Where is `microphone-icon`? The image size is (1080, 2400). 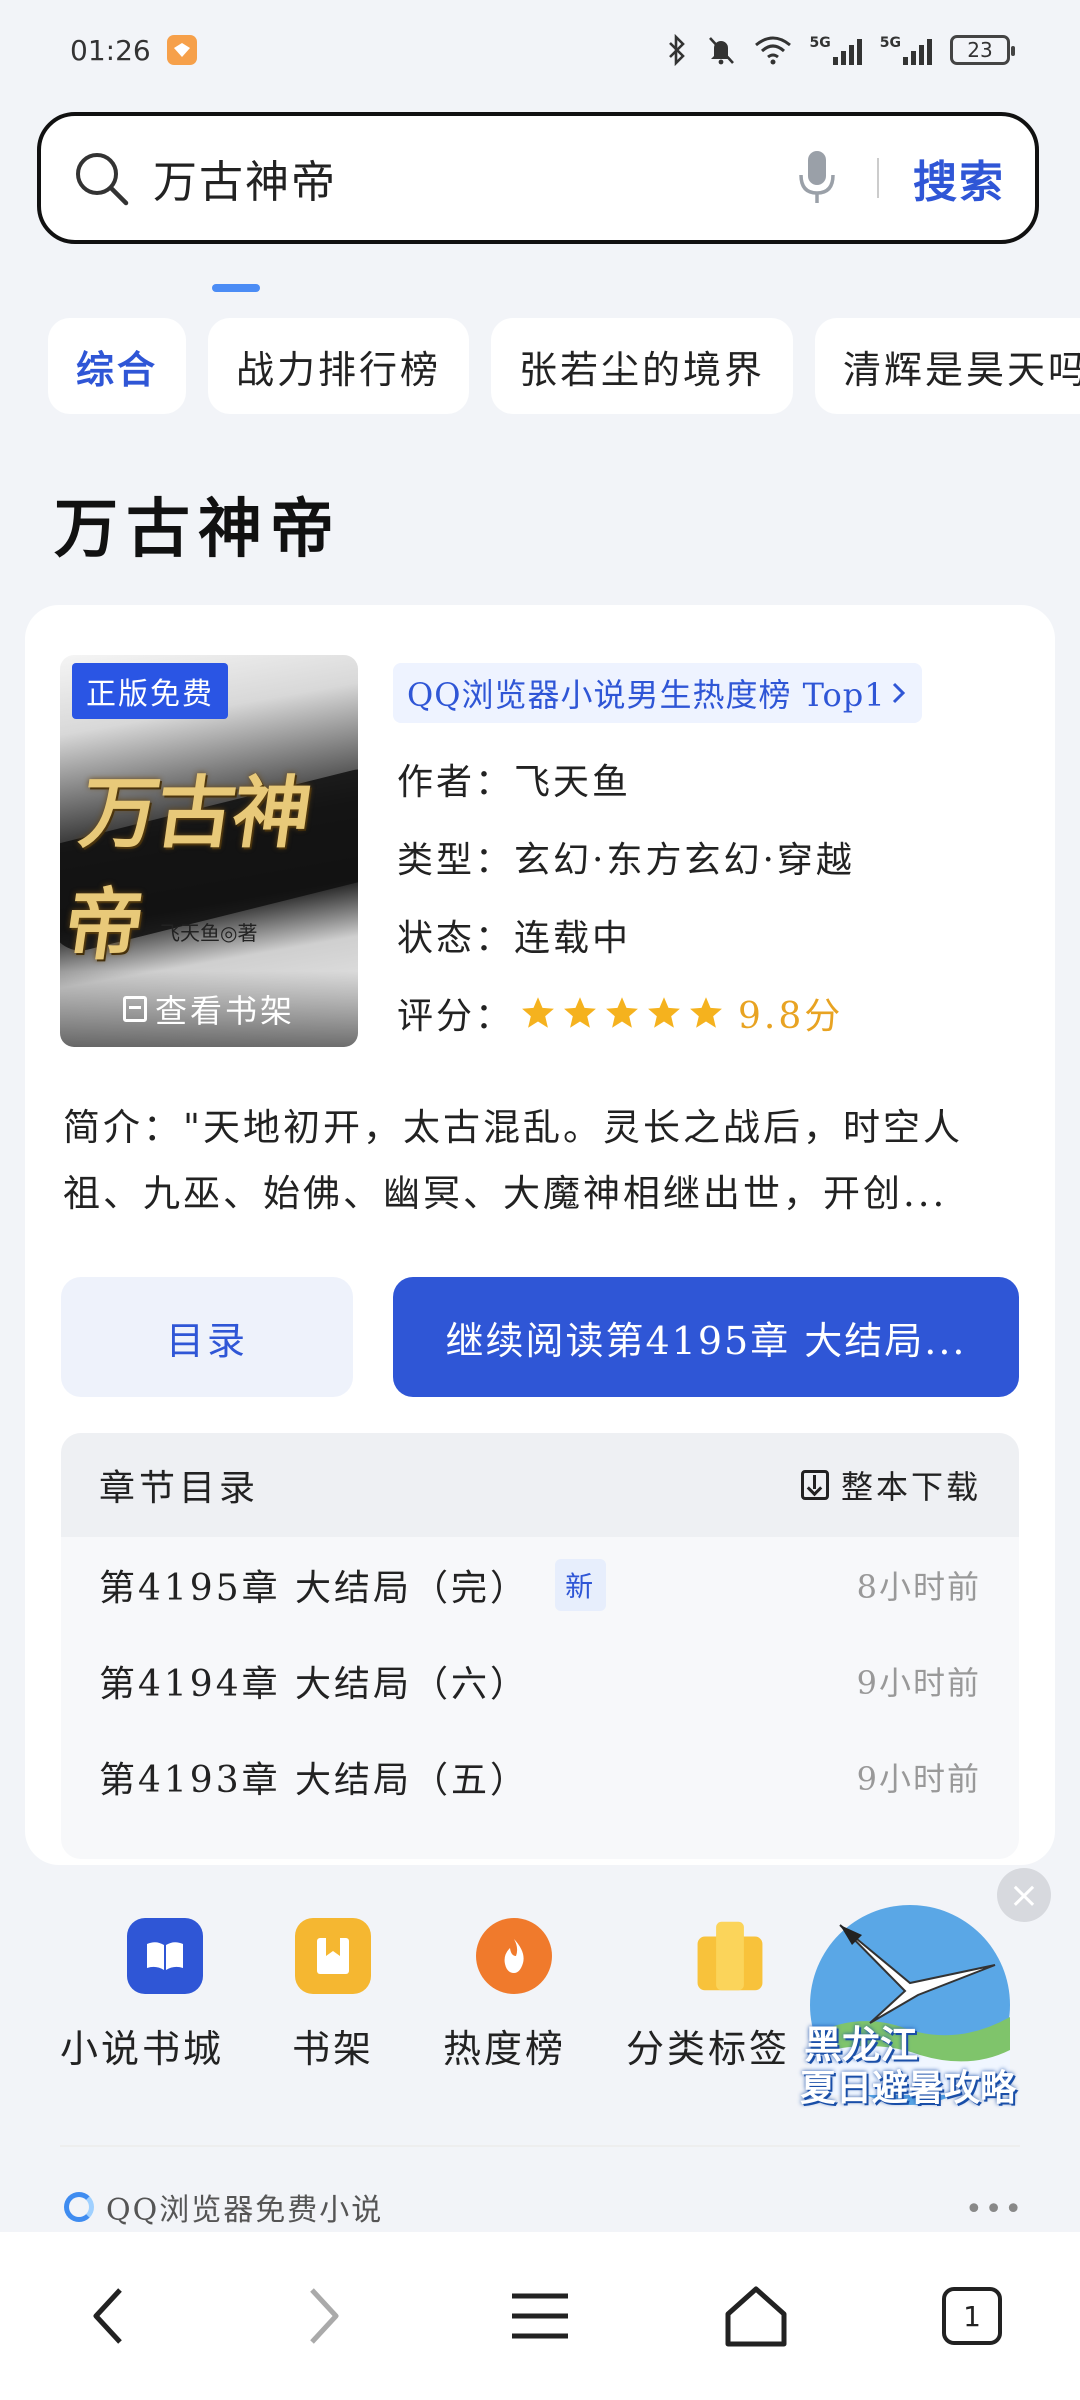 microphone-icon is located at coordinates (817, 178).